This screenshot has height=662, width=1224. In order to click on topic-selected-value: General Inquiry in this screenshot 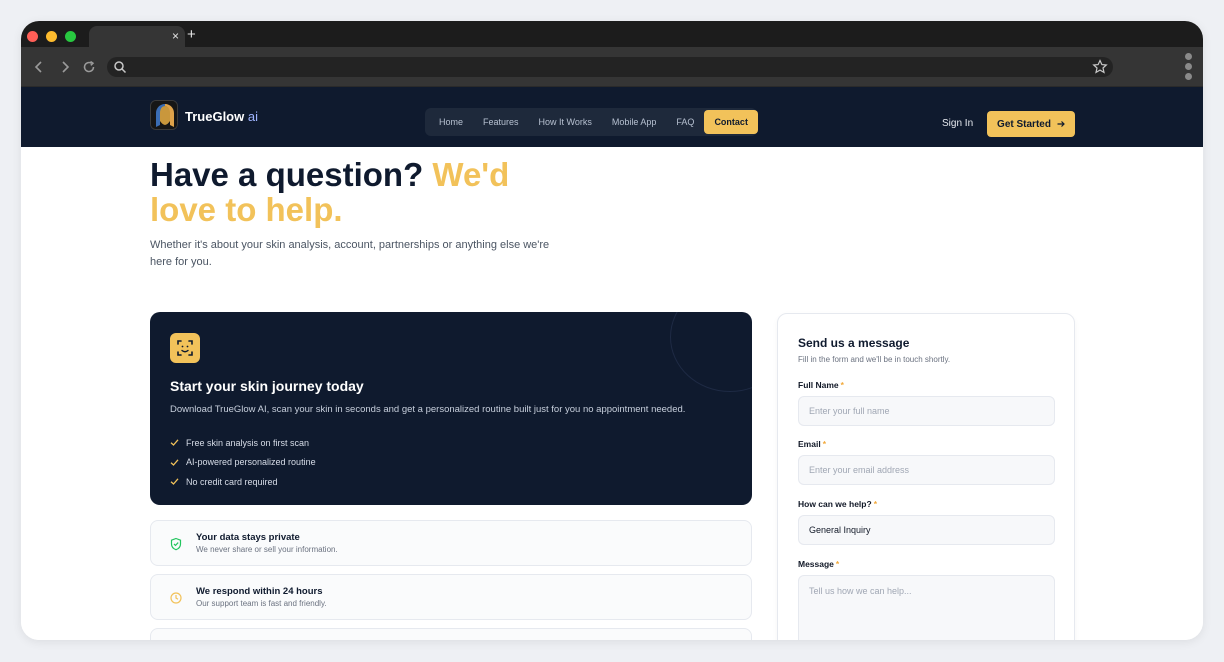, I will do `click(840, 530)`.